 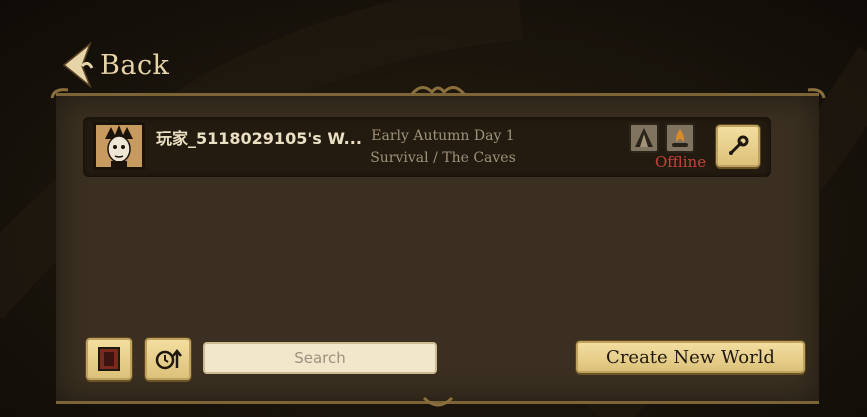 I want to click on survival-mode-icon, so click(x=644, y=138).